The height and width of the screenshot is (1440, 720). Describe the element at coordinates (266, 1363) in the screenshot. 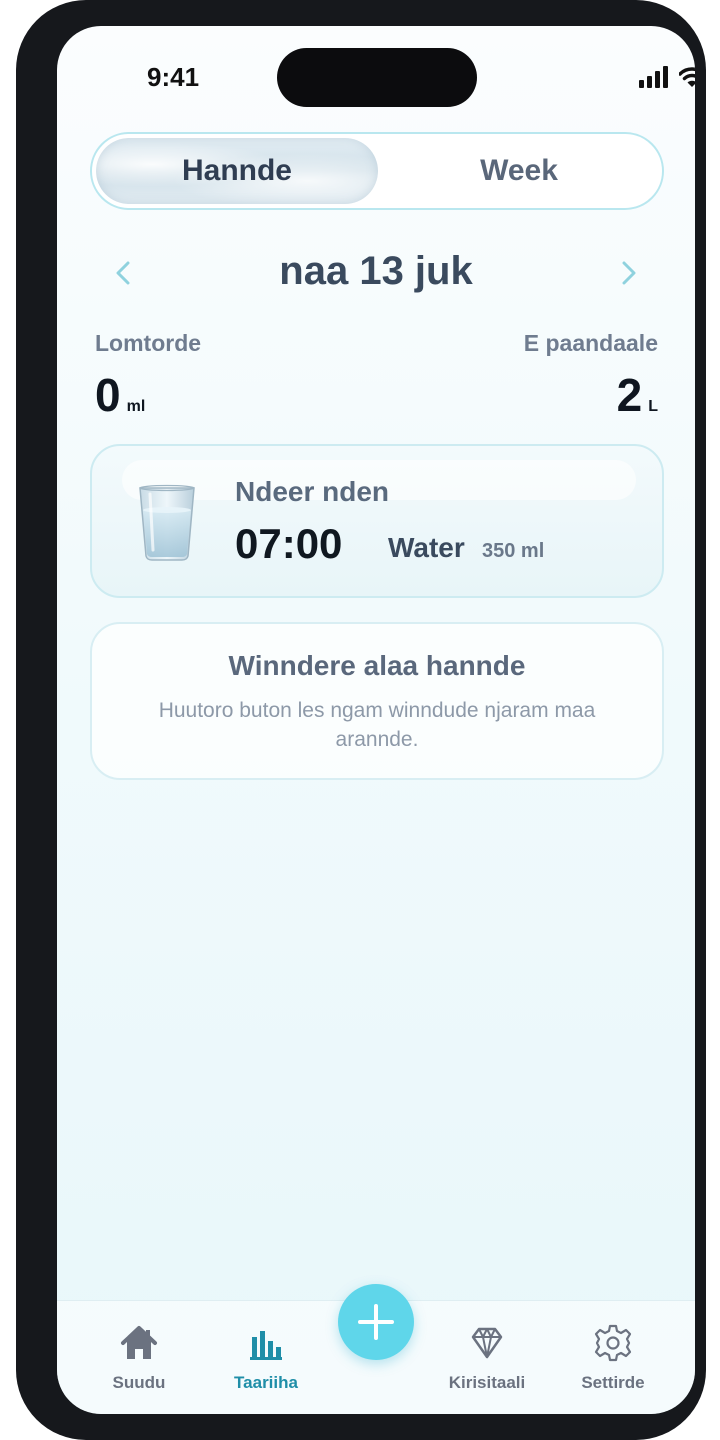

I see `tab-history: Taariiha` at that location.